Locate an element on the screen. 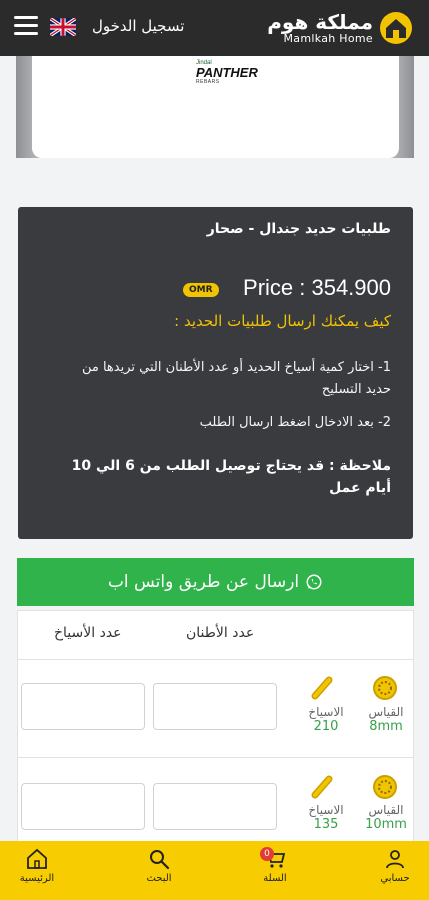 This screenshot has width=429, height=900. product-image: Jindal PANTHER REBARS is located at coordinates (215, 107).